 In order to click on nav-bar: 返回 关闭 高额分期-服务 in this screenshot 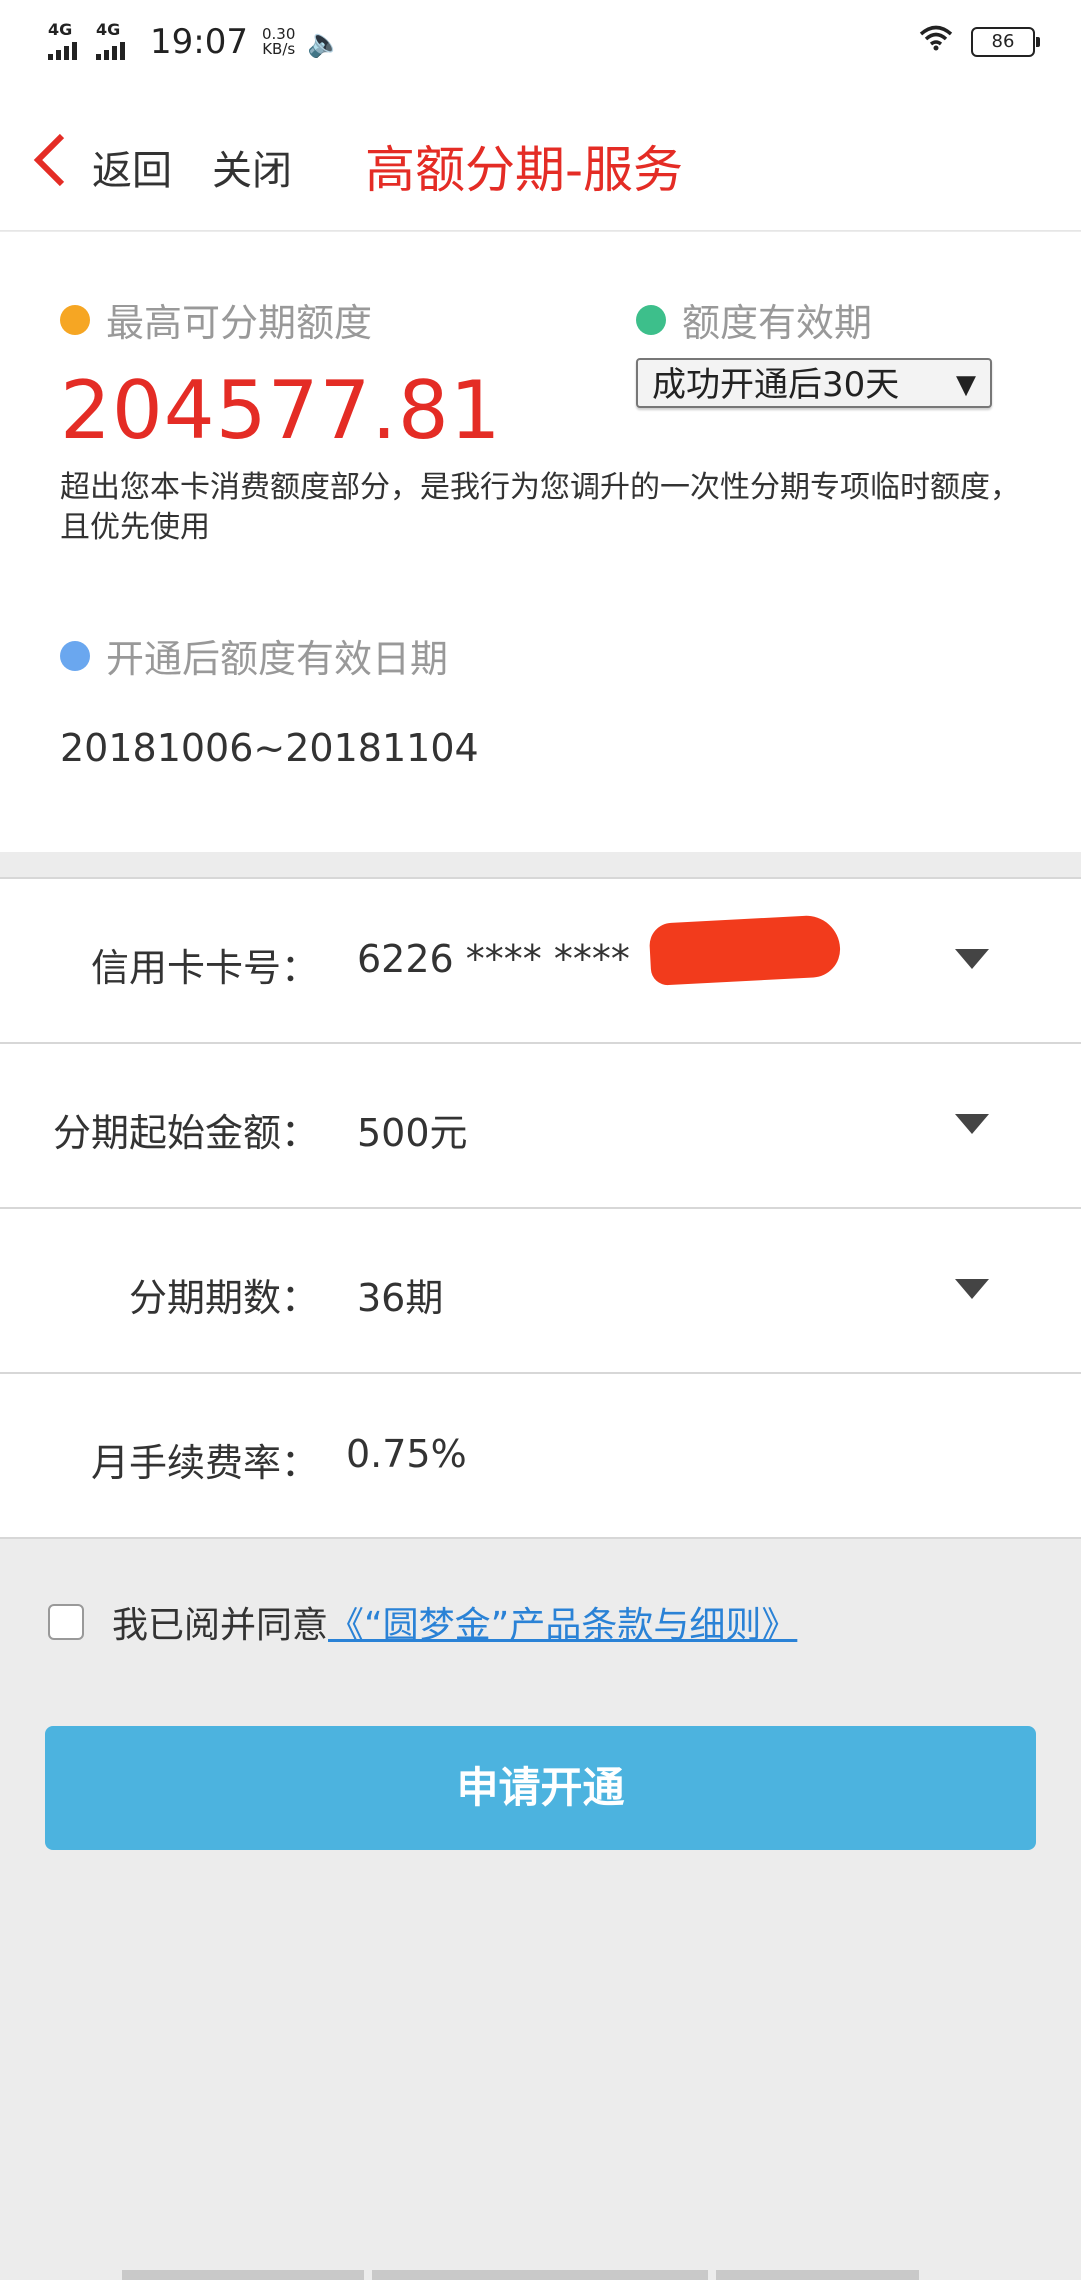, I will do `click(540, 160)`.